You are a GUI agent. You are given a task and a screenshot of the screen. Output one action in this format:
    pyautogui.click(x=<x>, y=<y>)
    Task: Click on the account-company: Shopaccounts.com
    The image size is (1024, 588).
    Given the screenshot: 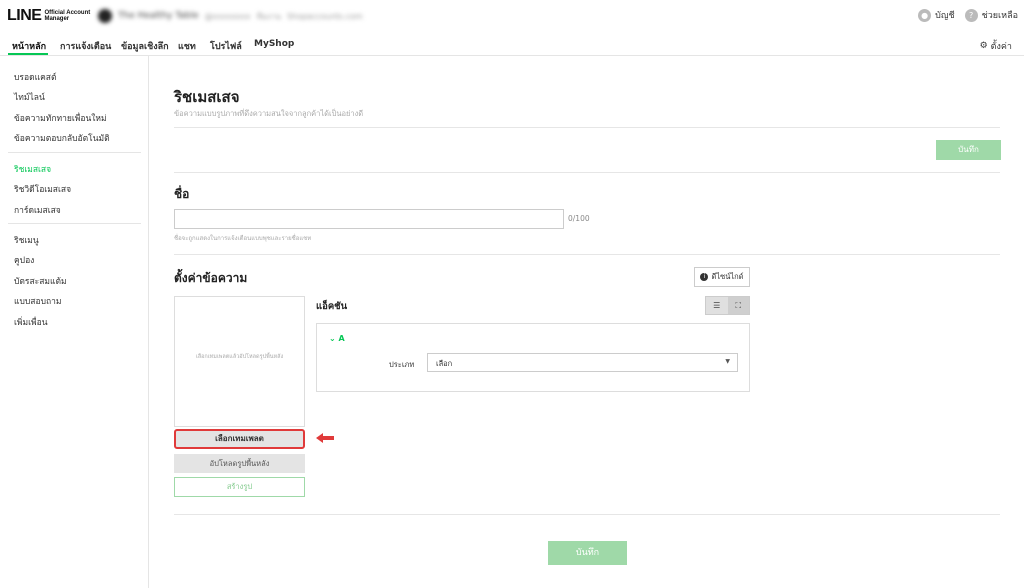 What is the action you would take?
    pyautogui.click(x=324, y=16)
    